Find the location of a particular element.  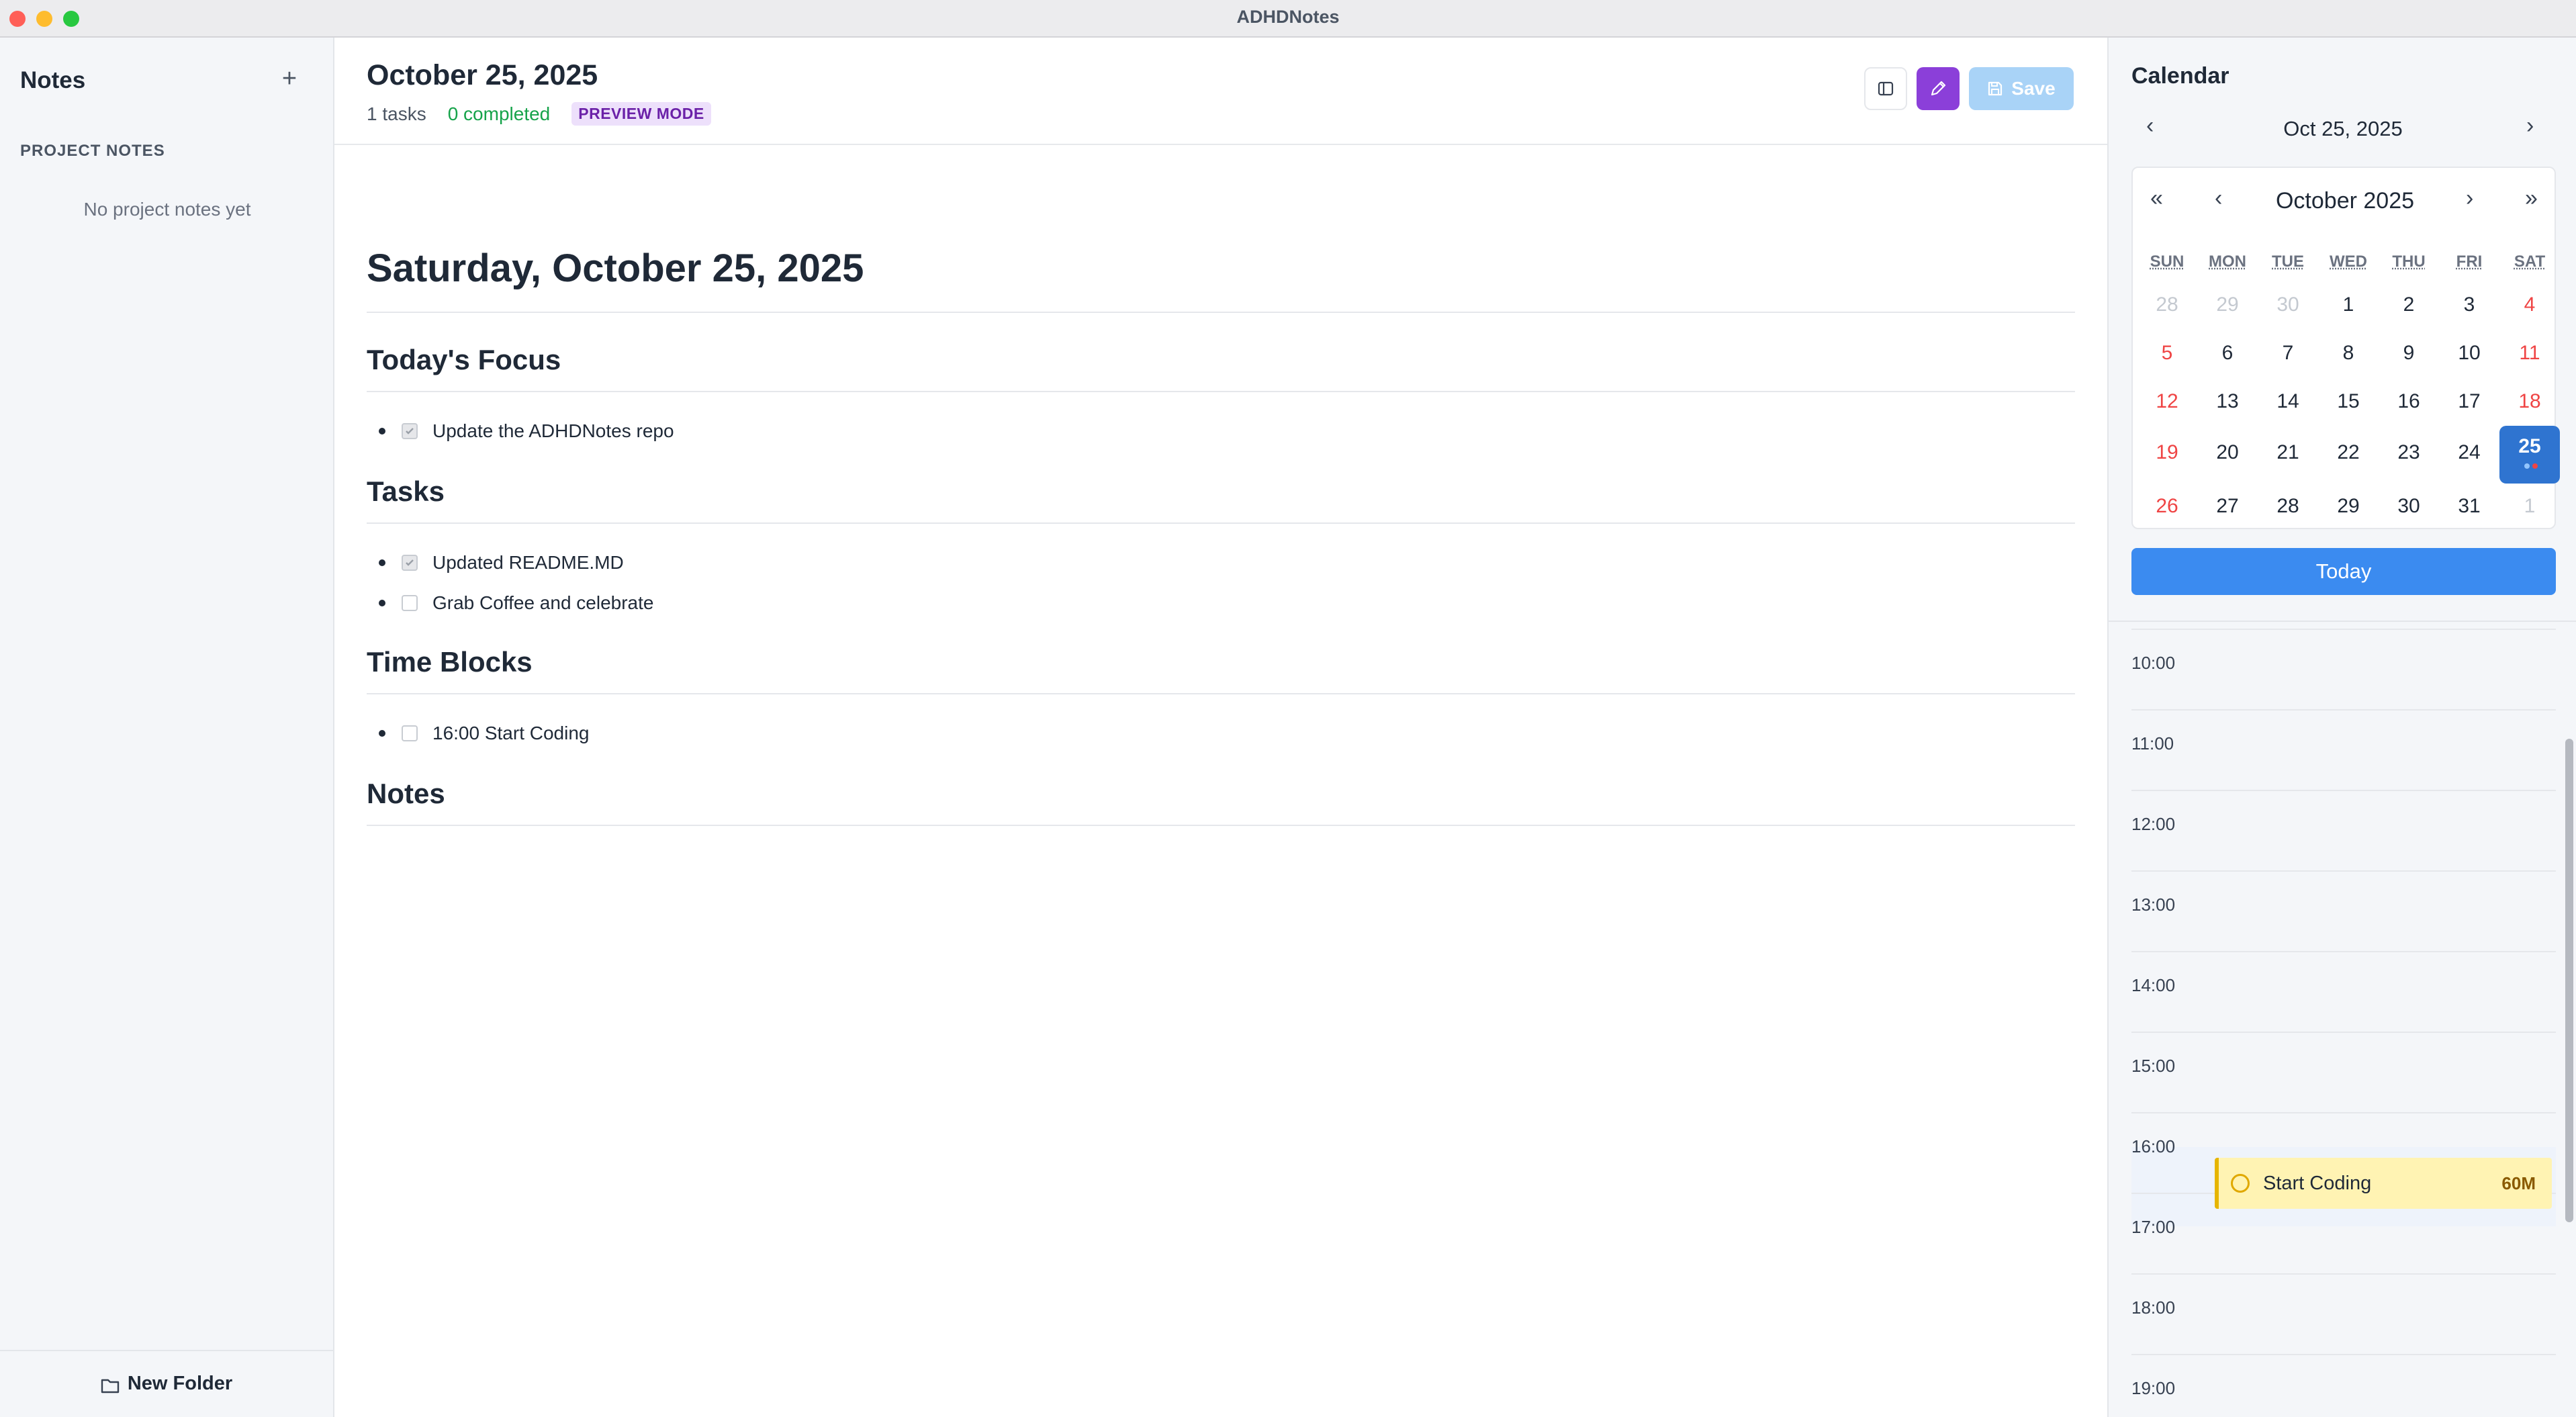

day-number: 19 is located at coordinates (2167, 452).